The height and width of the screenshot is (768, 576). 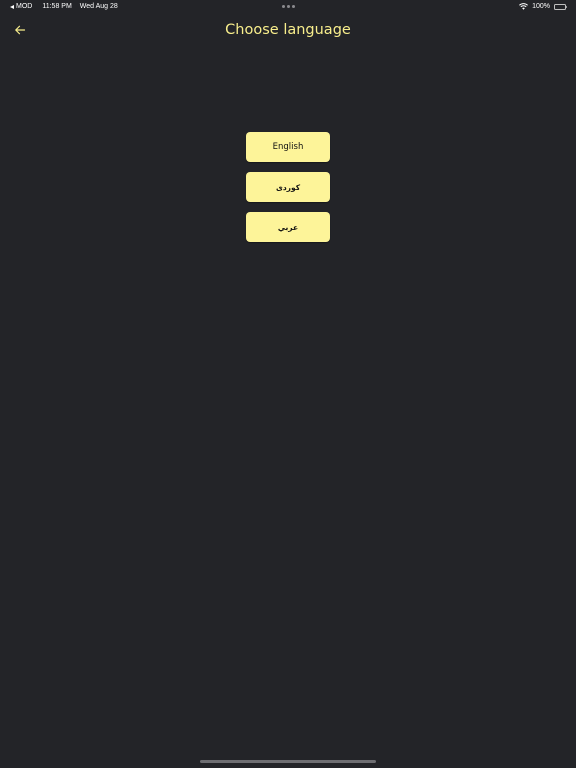 What do you see at coordinates (57, 6) in the screenshot?
I see `status-time: 11:58 PM` at bounding box center [57, 6].